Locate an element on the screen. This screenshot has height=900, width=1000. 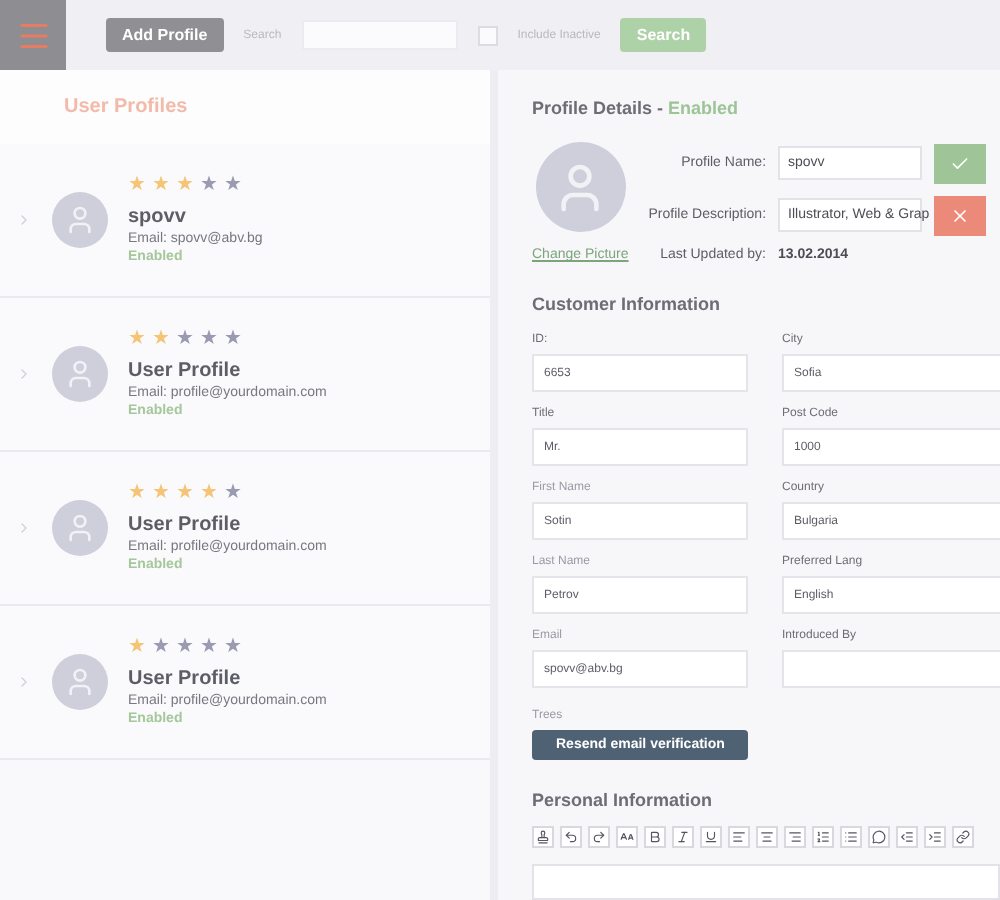
indent-icon is located at coordinates (935, 837).